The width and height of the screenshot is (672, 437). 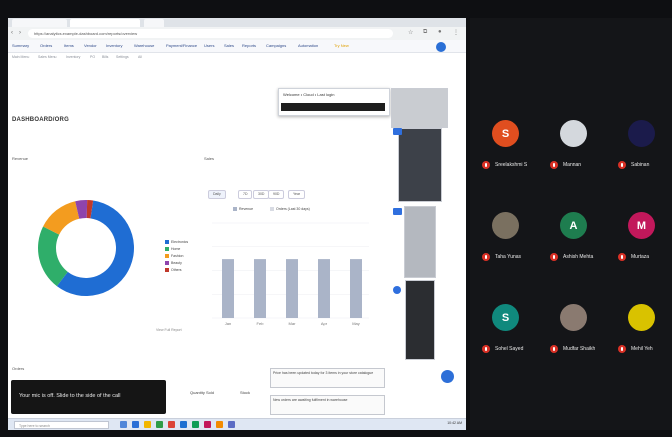 What do you see at coordinates (456, 32) in the screenshot?
I see `menu-icon: ⋮` at bounding box center [456, 32].